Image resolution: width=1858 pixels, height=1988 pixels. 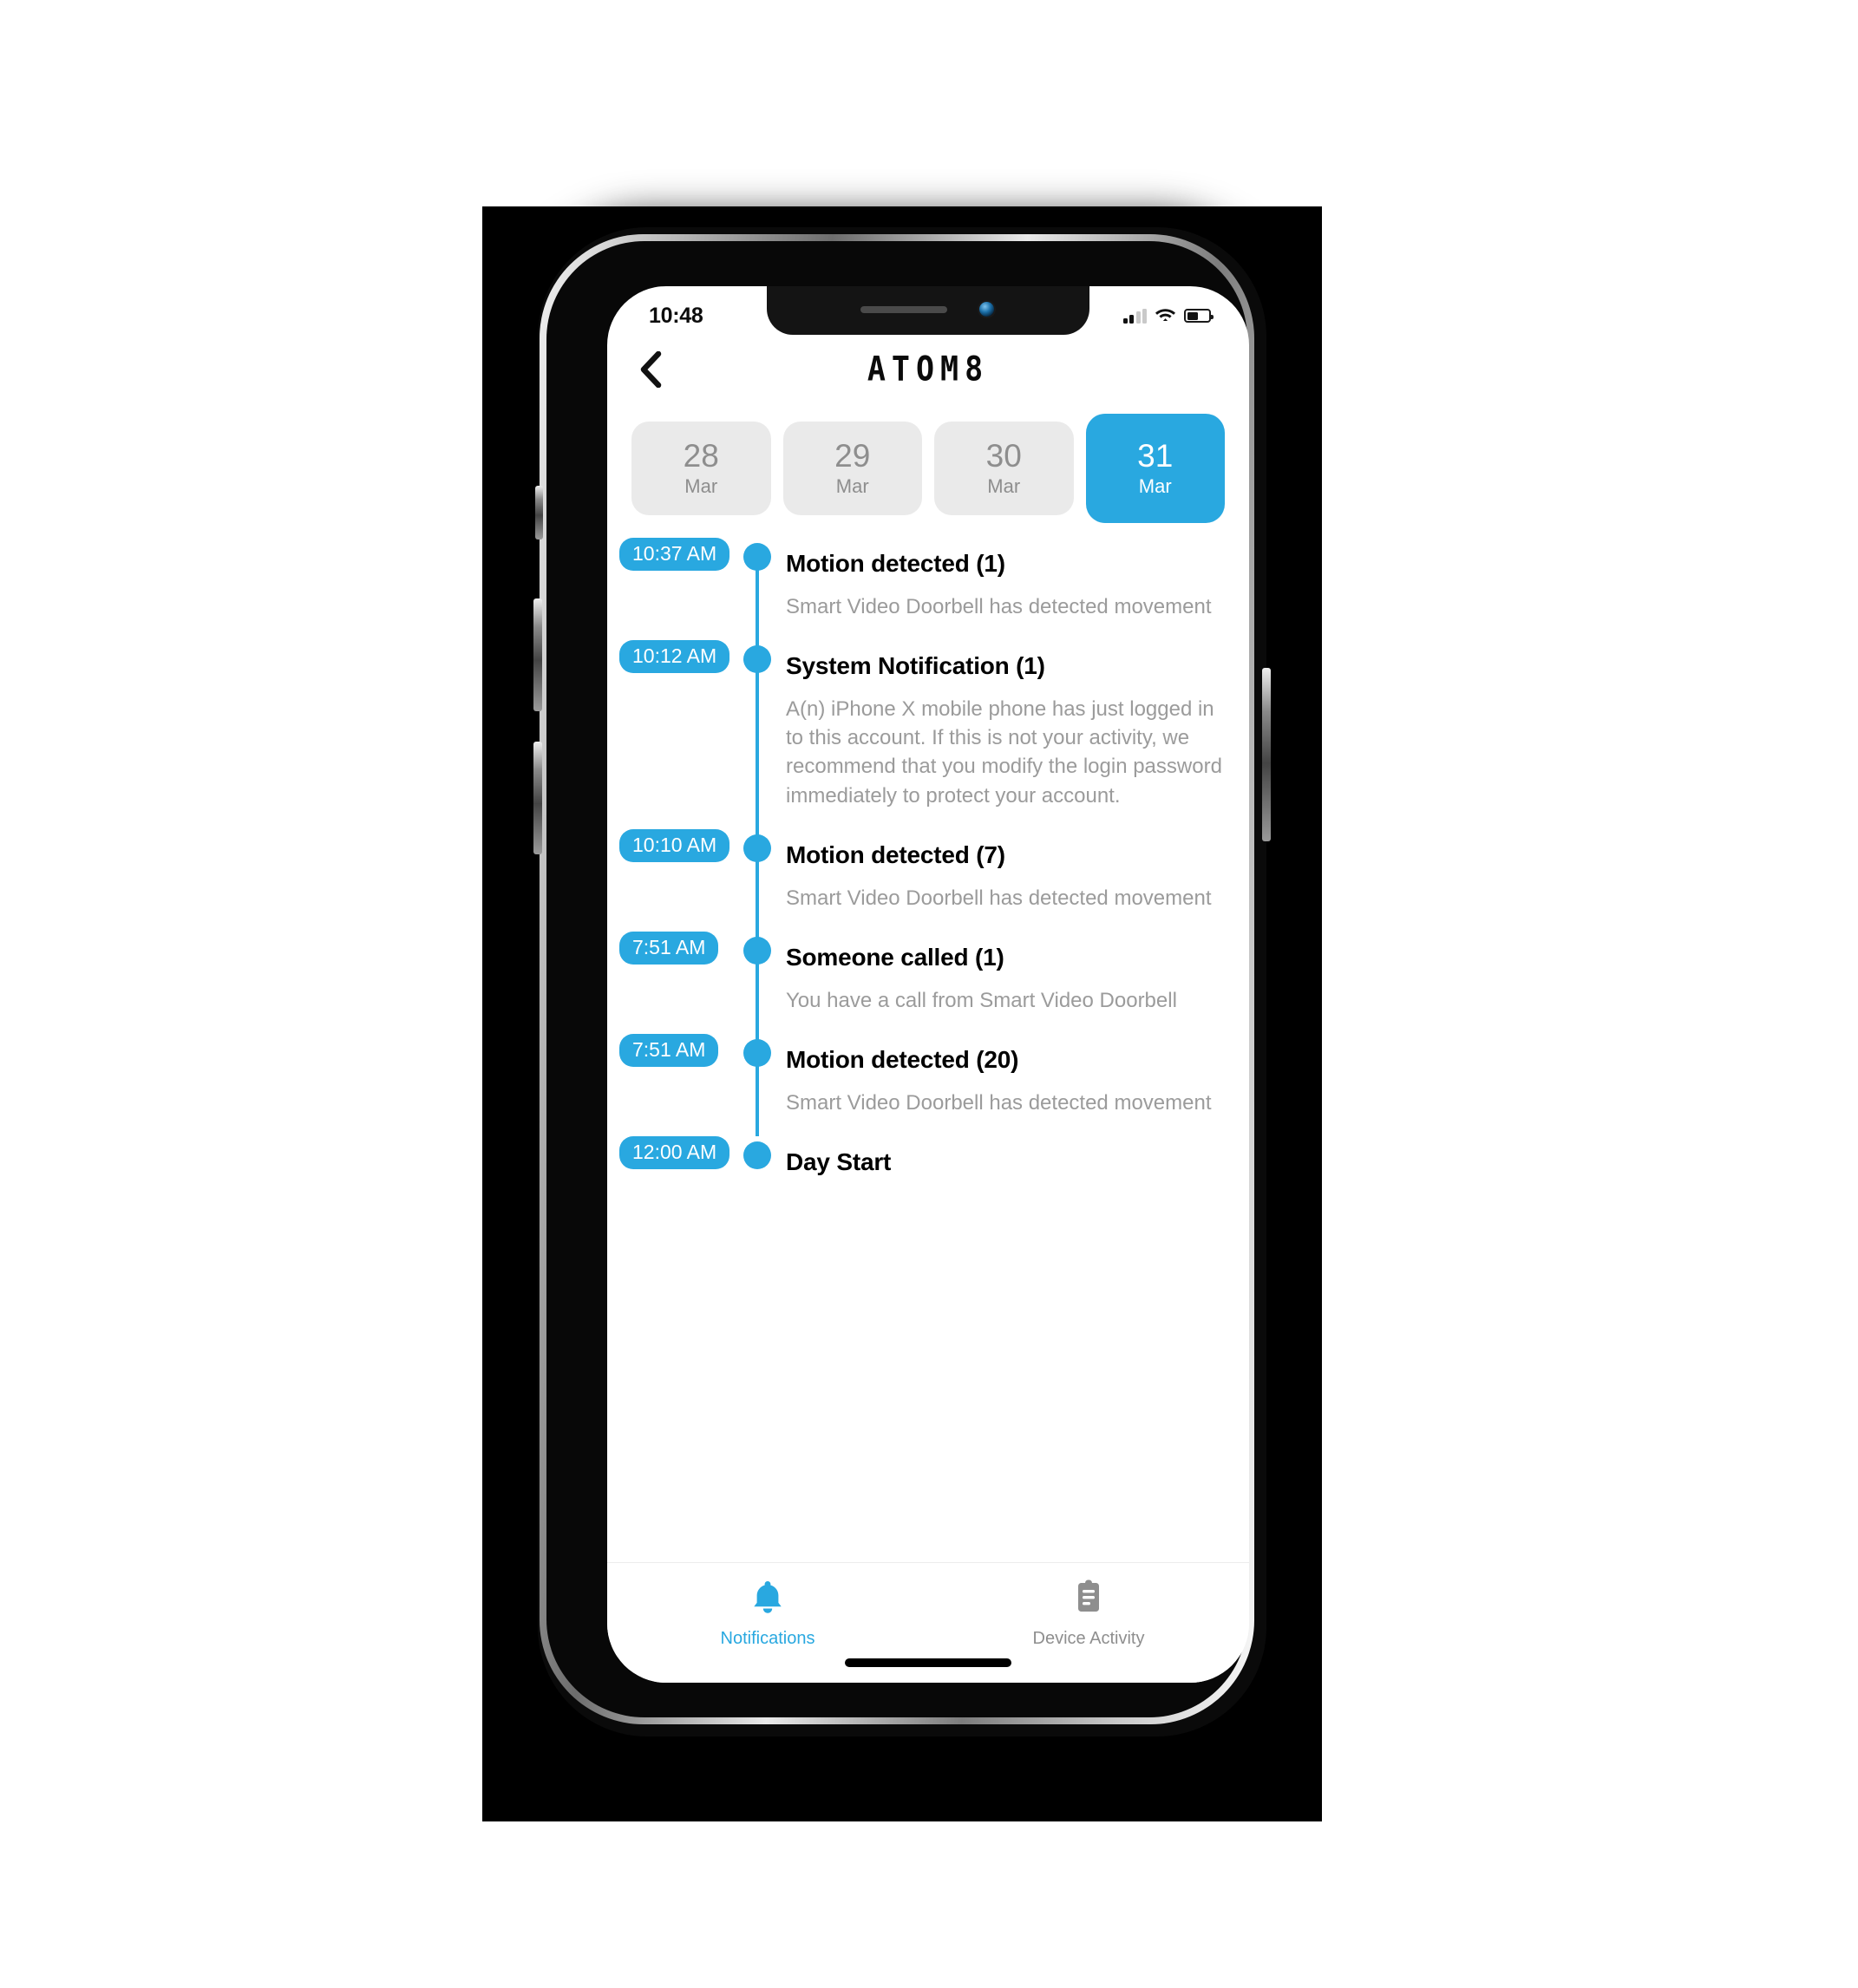 I want to click on app-logo: ATOM8, so click(x=928, y=369).